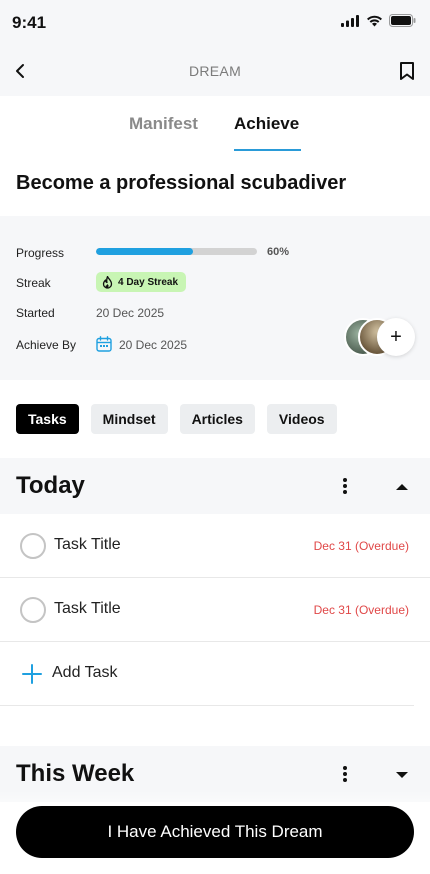 The height and width of the screenshot is (874, 430). Describe the element at coordinates (33, 283) in the screenshot. I see `streak-label: Streak` at that location.